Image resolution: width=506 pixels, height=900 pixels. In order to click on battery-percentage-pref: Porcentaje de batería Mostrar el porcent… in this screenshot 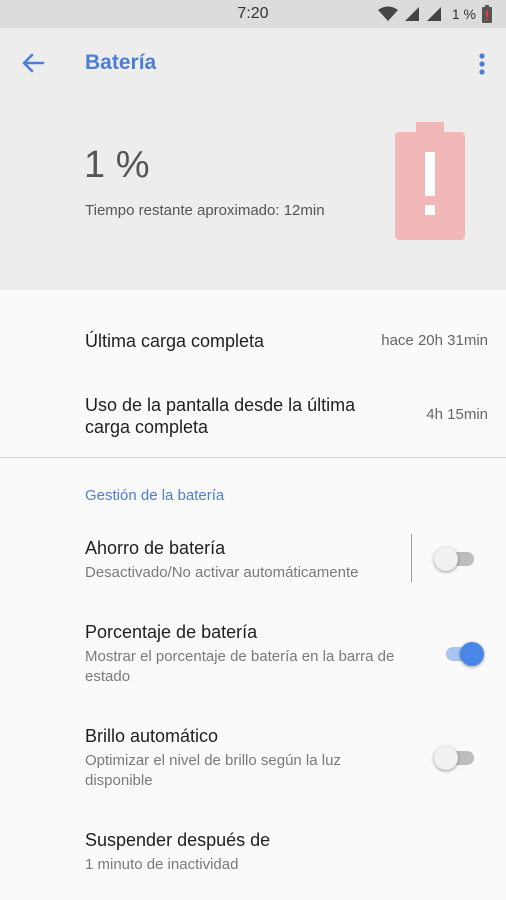, I will do `click(253, 654)`.